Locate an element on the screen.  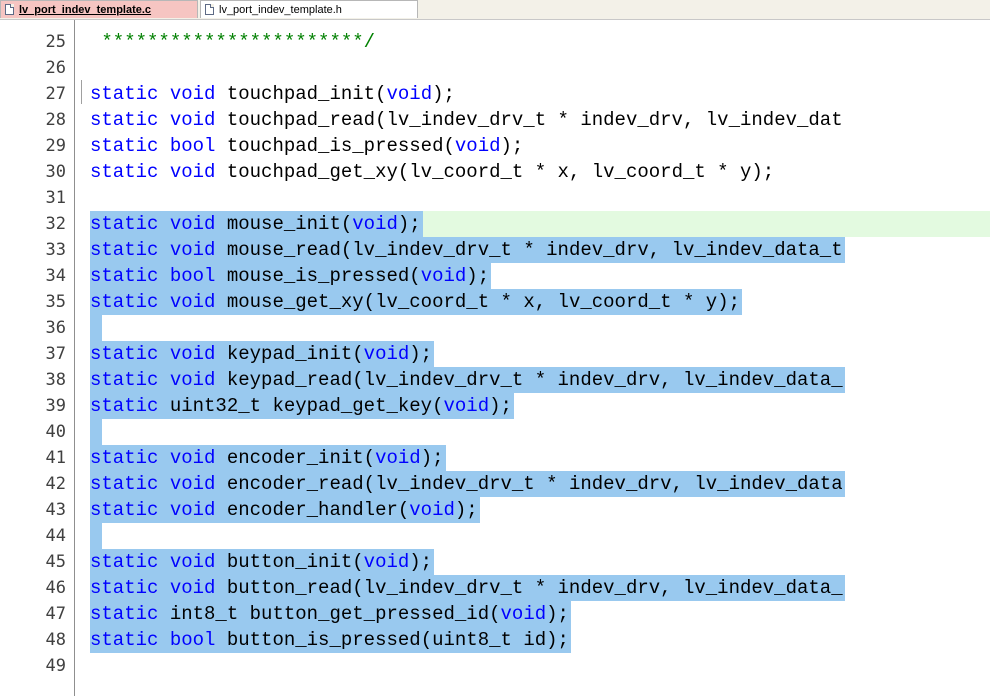
code-line: 39 static uint32_t keypad_get_key(void); is located at coordinates (495, 406).